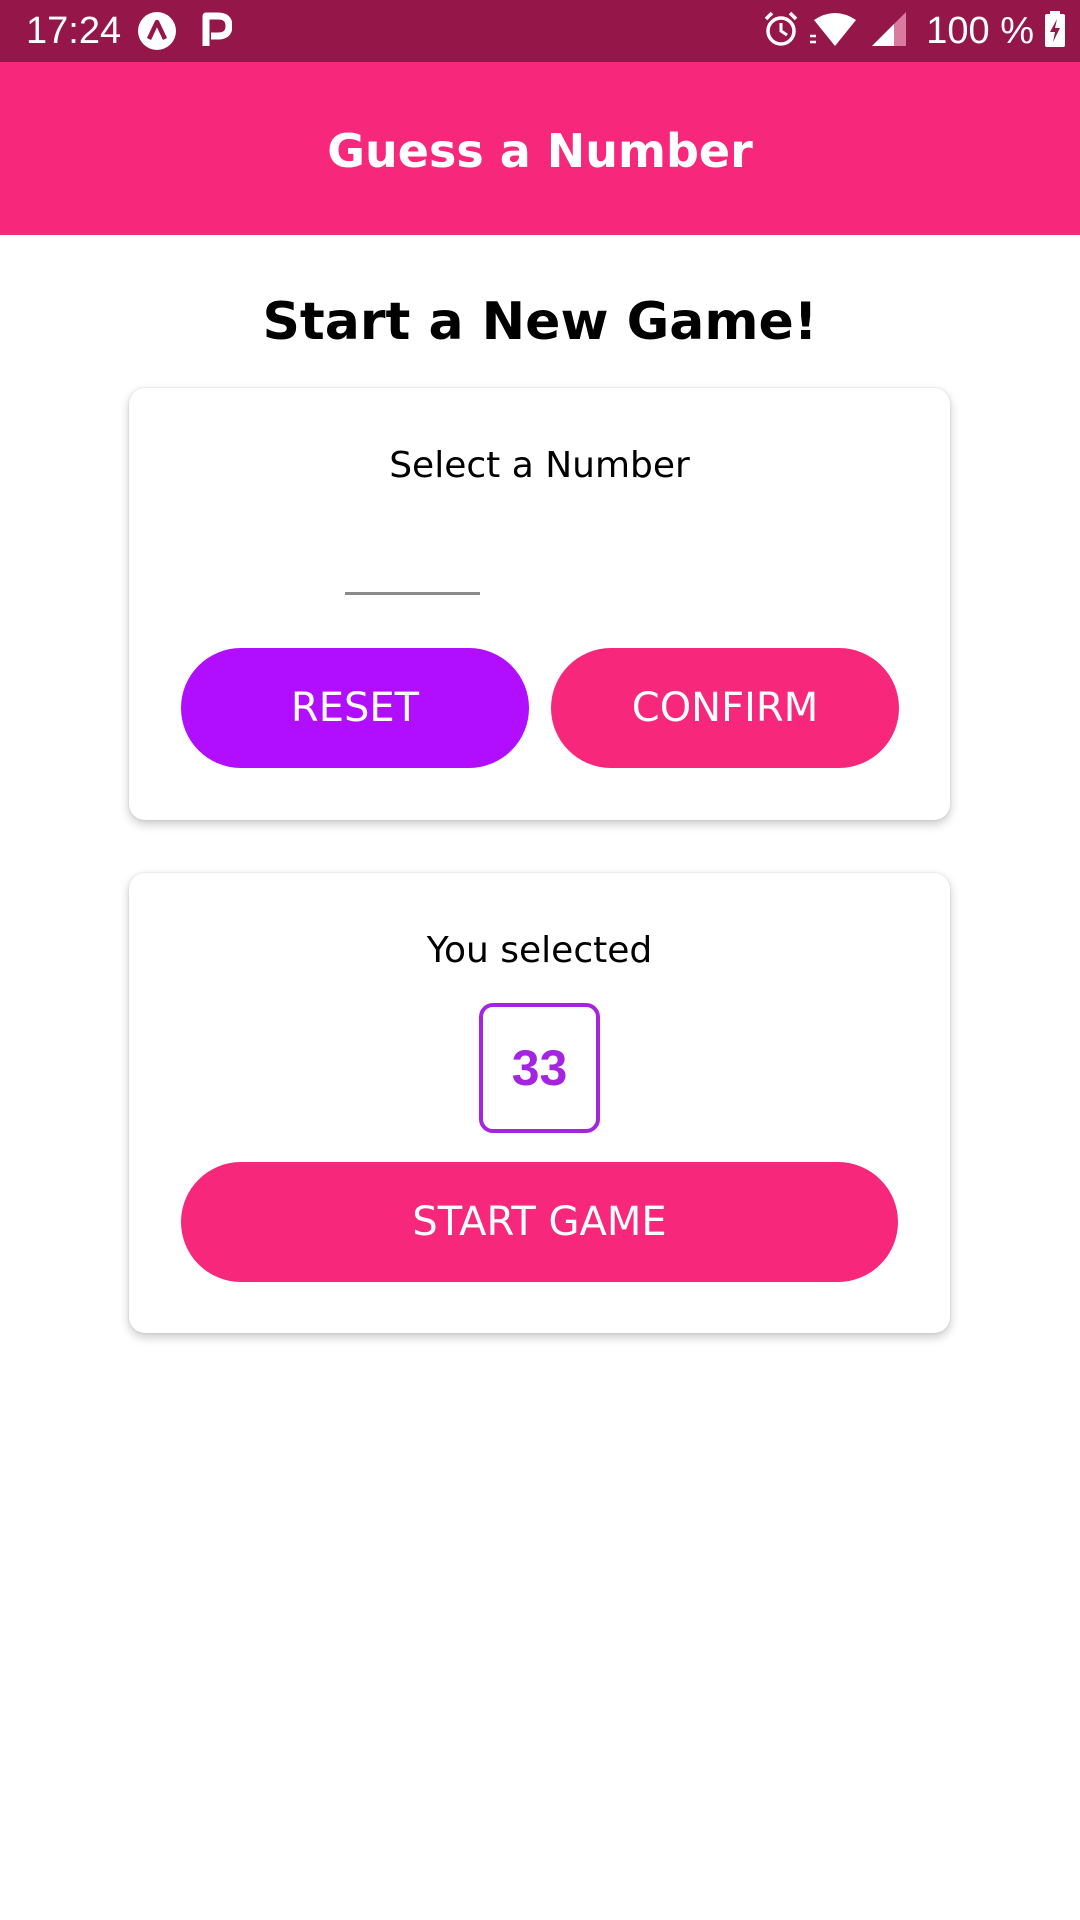 This screenshot has width=1080, height=1920. Describe the element at coordinates (74, 31) in the screenshot. I see `status-time: 17:24` at that location.